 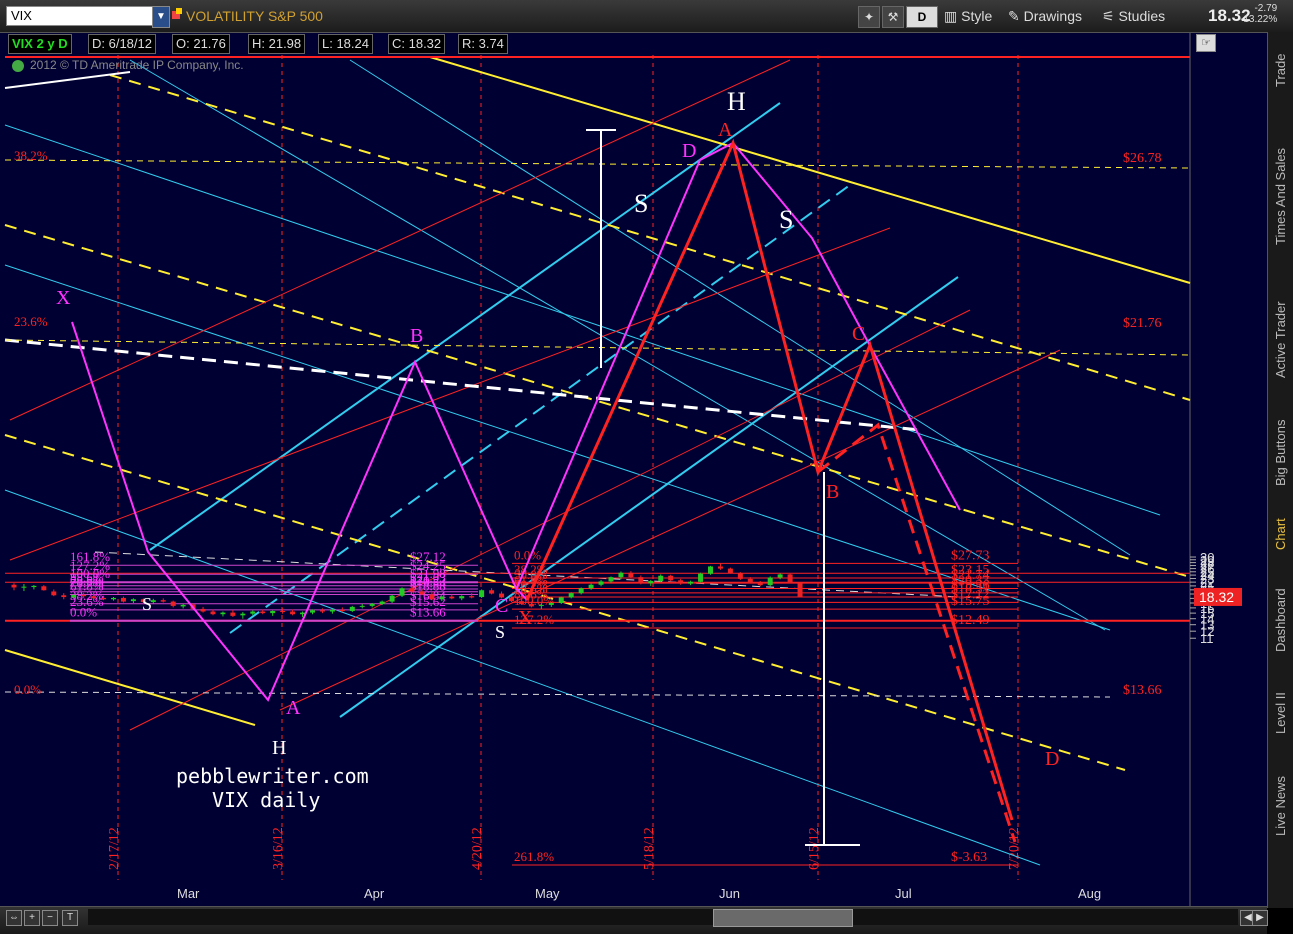 I want to click on x-date-label: 6/15/12, so click(x=814, y=848).